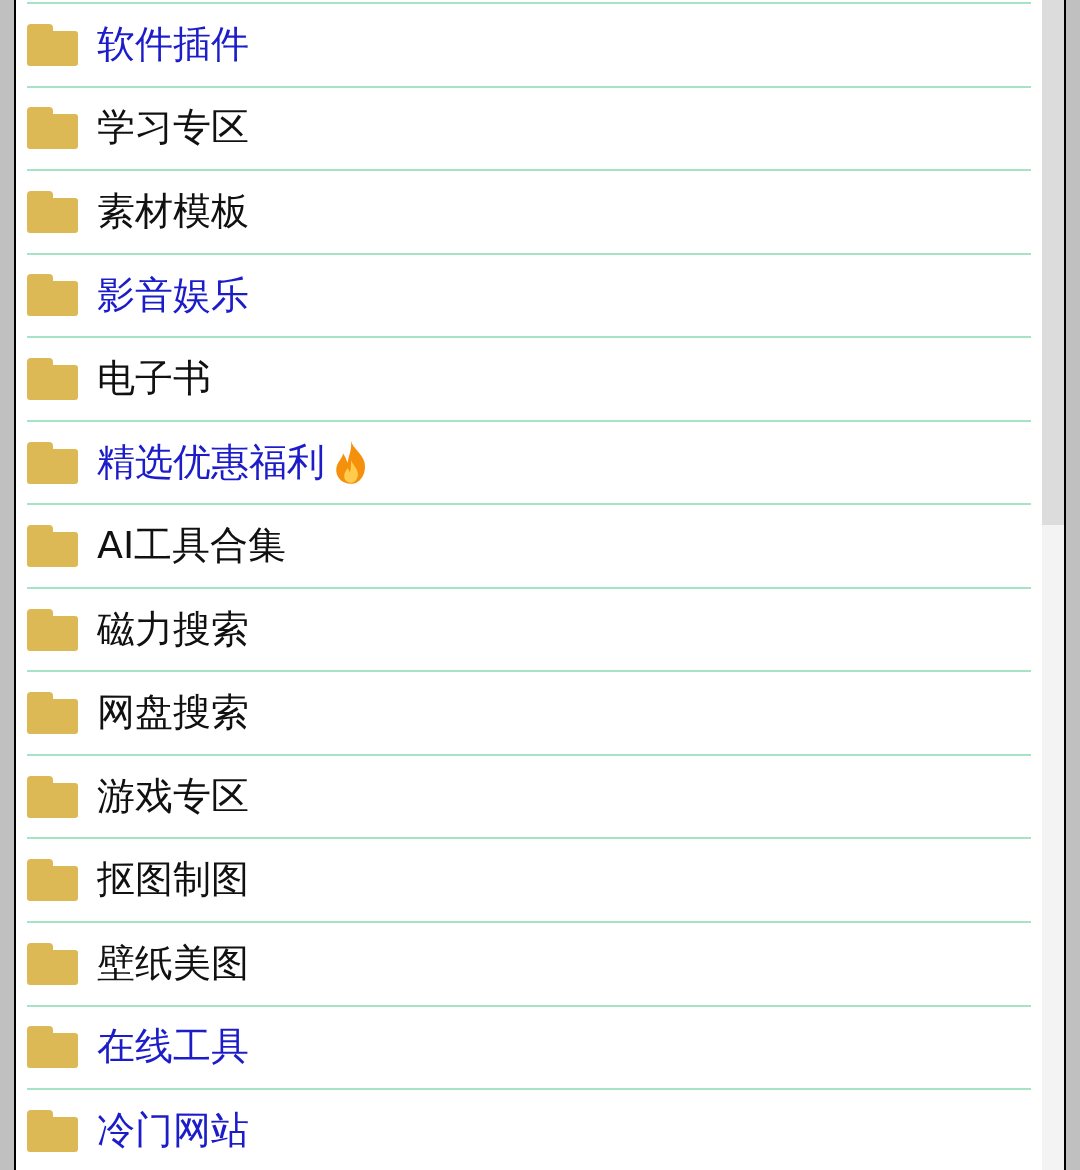  What do you see at coordinates (173, 1047) in the screenshot?
I see `category-link: 在线工具` at bounding box center [173, 1047].